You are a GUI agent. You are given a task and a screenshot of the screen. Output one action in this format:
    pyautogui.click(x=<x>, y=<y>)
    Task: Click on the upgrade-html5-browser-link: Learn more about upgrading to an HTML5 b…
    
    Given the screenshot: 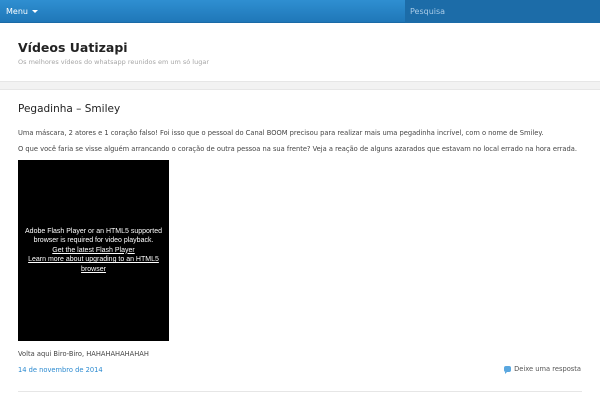 What is the action you would take?
    pyautogui.click(x=93, y=264)
    